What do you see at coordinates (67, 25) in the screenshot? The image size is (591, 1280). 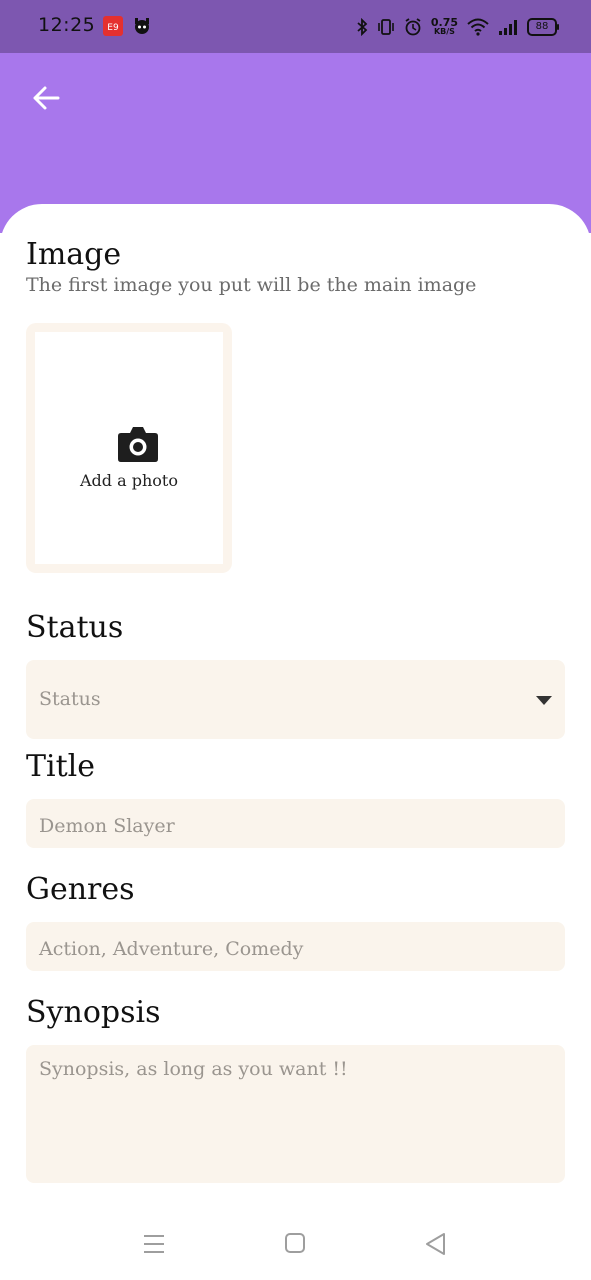 I see `status-time: 12:25` at bounding box center [67, 25].